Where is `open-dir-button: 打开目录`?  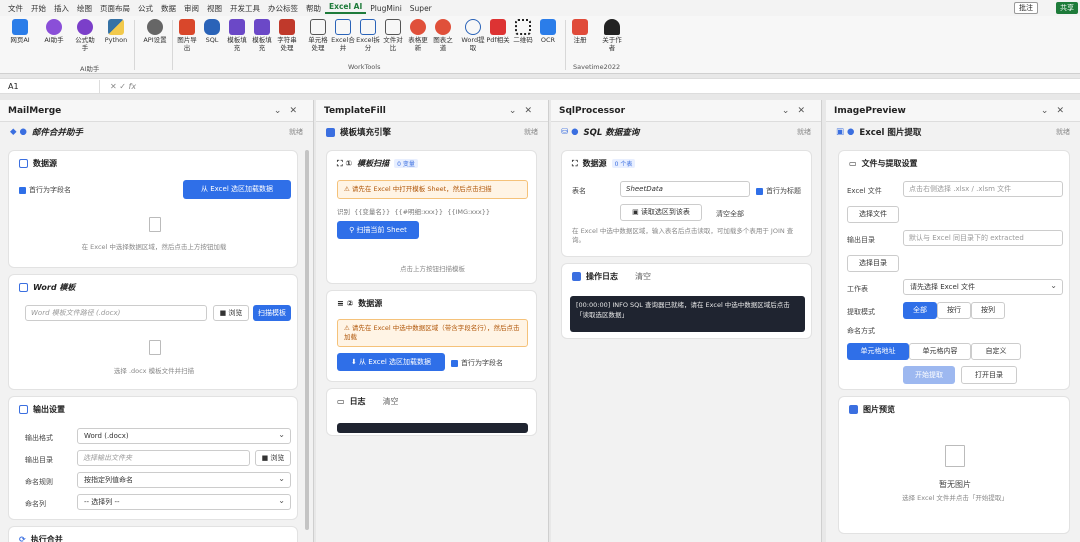
open-dir-button: 打开目录 is located at coordinates (989, 375).